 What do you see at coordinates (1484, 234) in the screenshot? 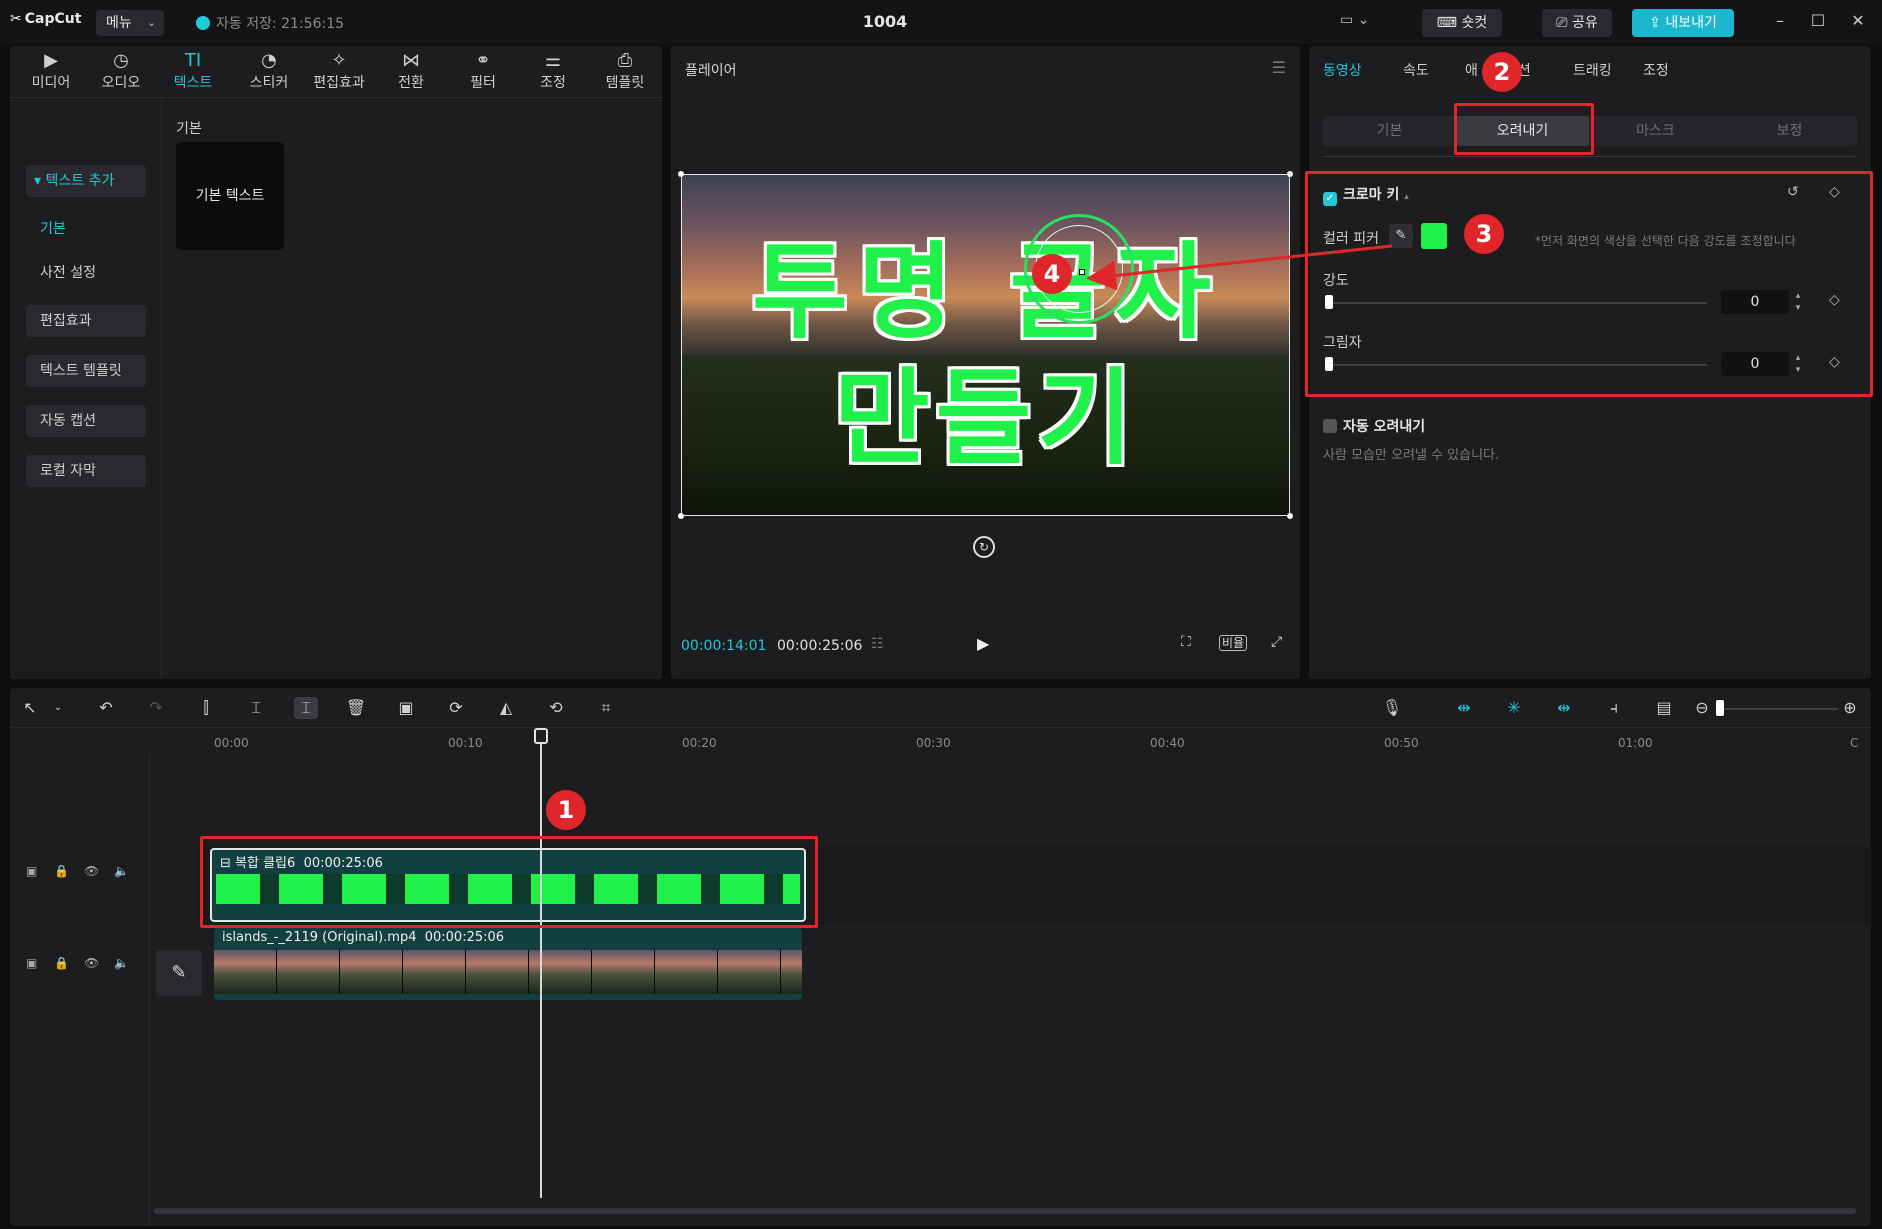
I see `annotation-badge-3: 3` at bounding box center [1484, 234].